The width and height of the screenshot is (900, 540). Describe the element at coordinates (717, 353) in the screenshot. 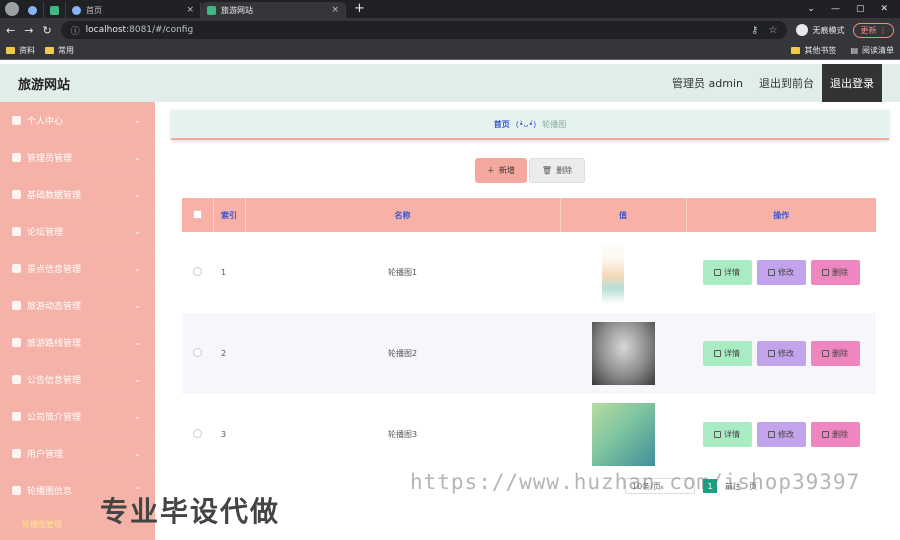

I see `detail-icon` at that location.